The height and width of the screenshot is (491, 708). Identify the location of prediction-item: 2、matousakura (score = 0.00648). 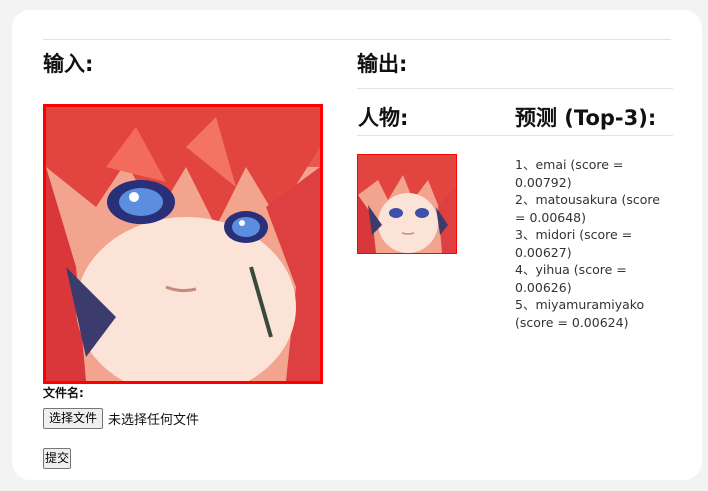
(587, 208).